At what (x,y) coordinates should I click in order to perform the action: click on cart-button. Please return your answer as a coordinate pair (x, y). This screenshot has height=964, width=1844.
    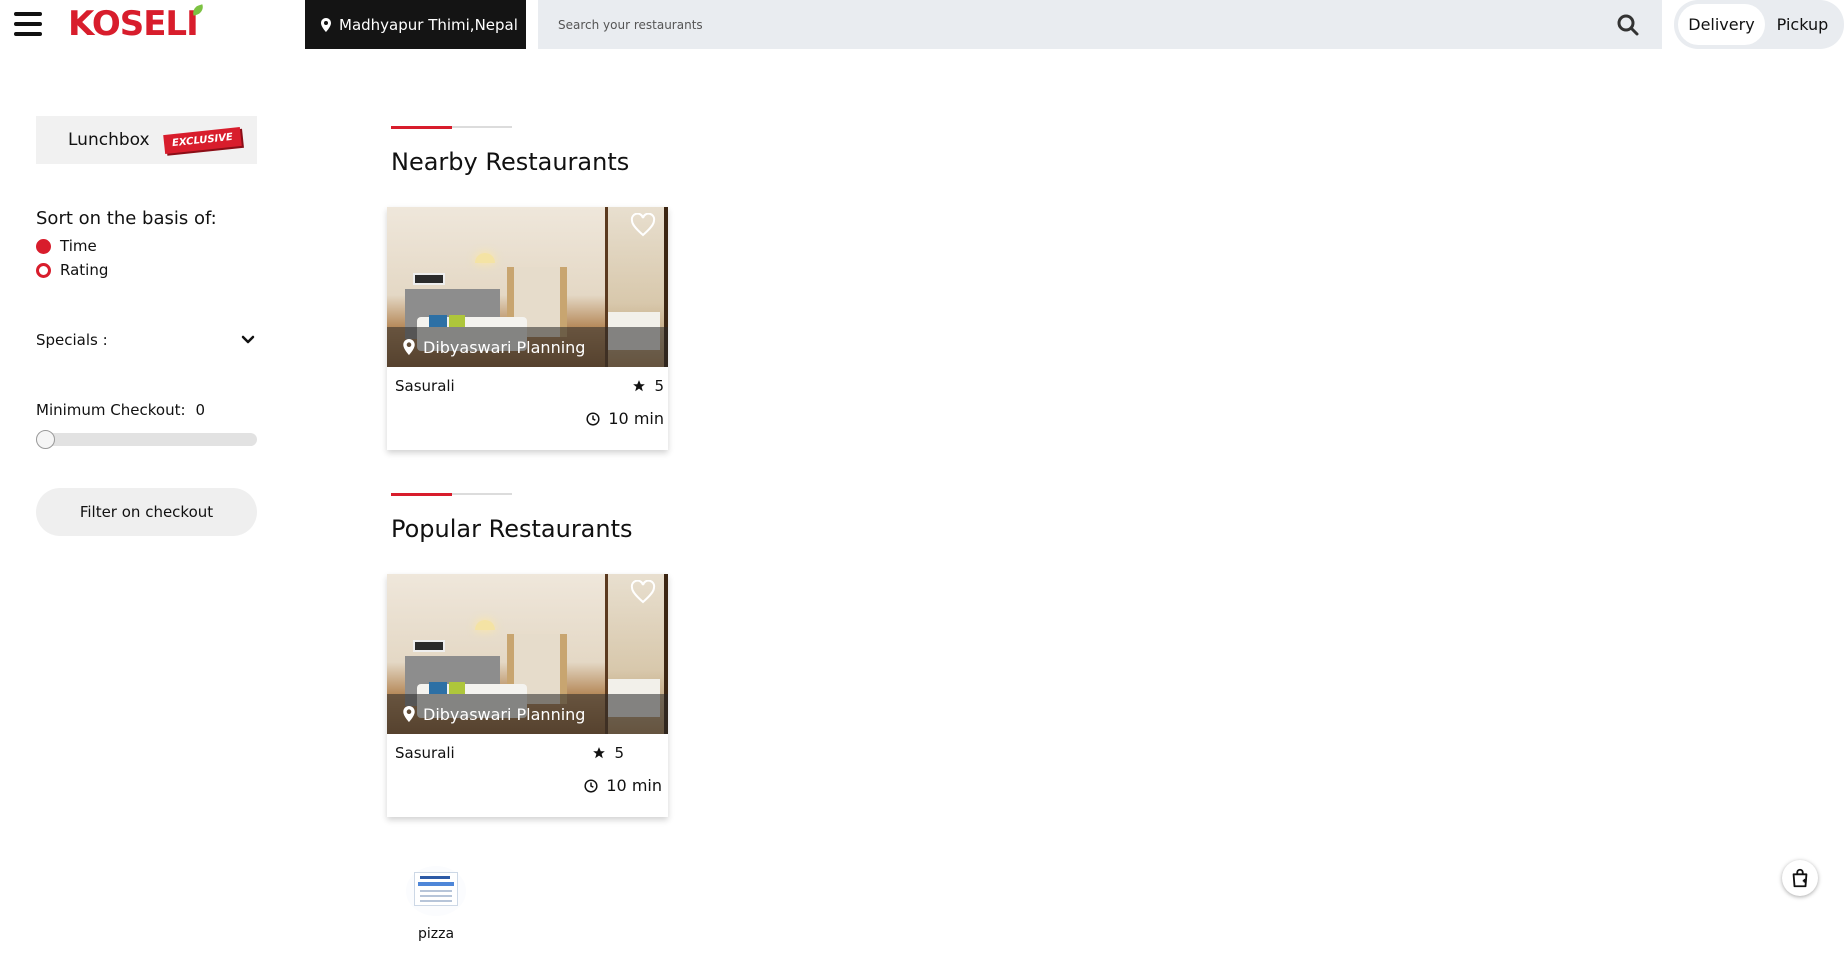
    Looking at the image, I should click on (1800, 878).